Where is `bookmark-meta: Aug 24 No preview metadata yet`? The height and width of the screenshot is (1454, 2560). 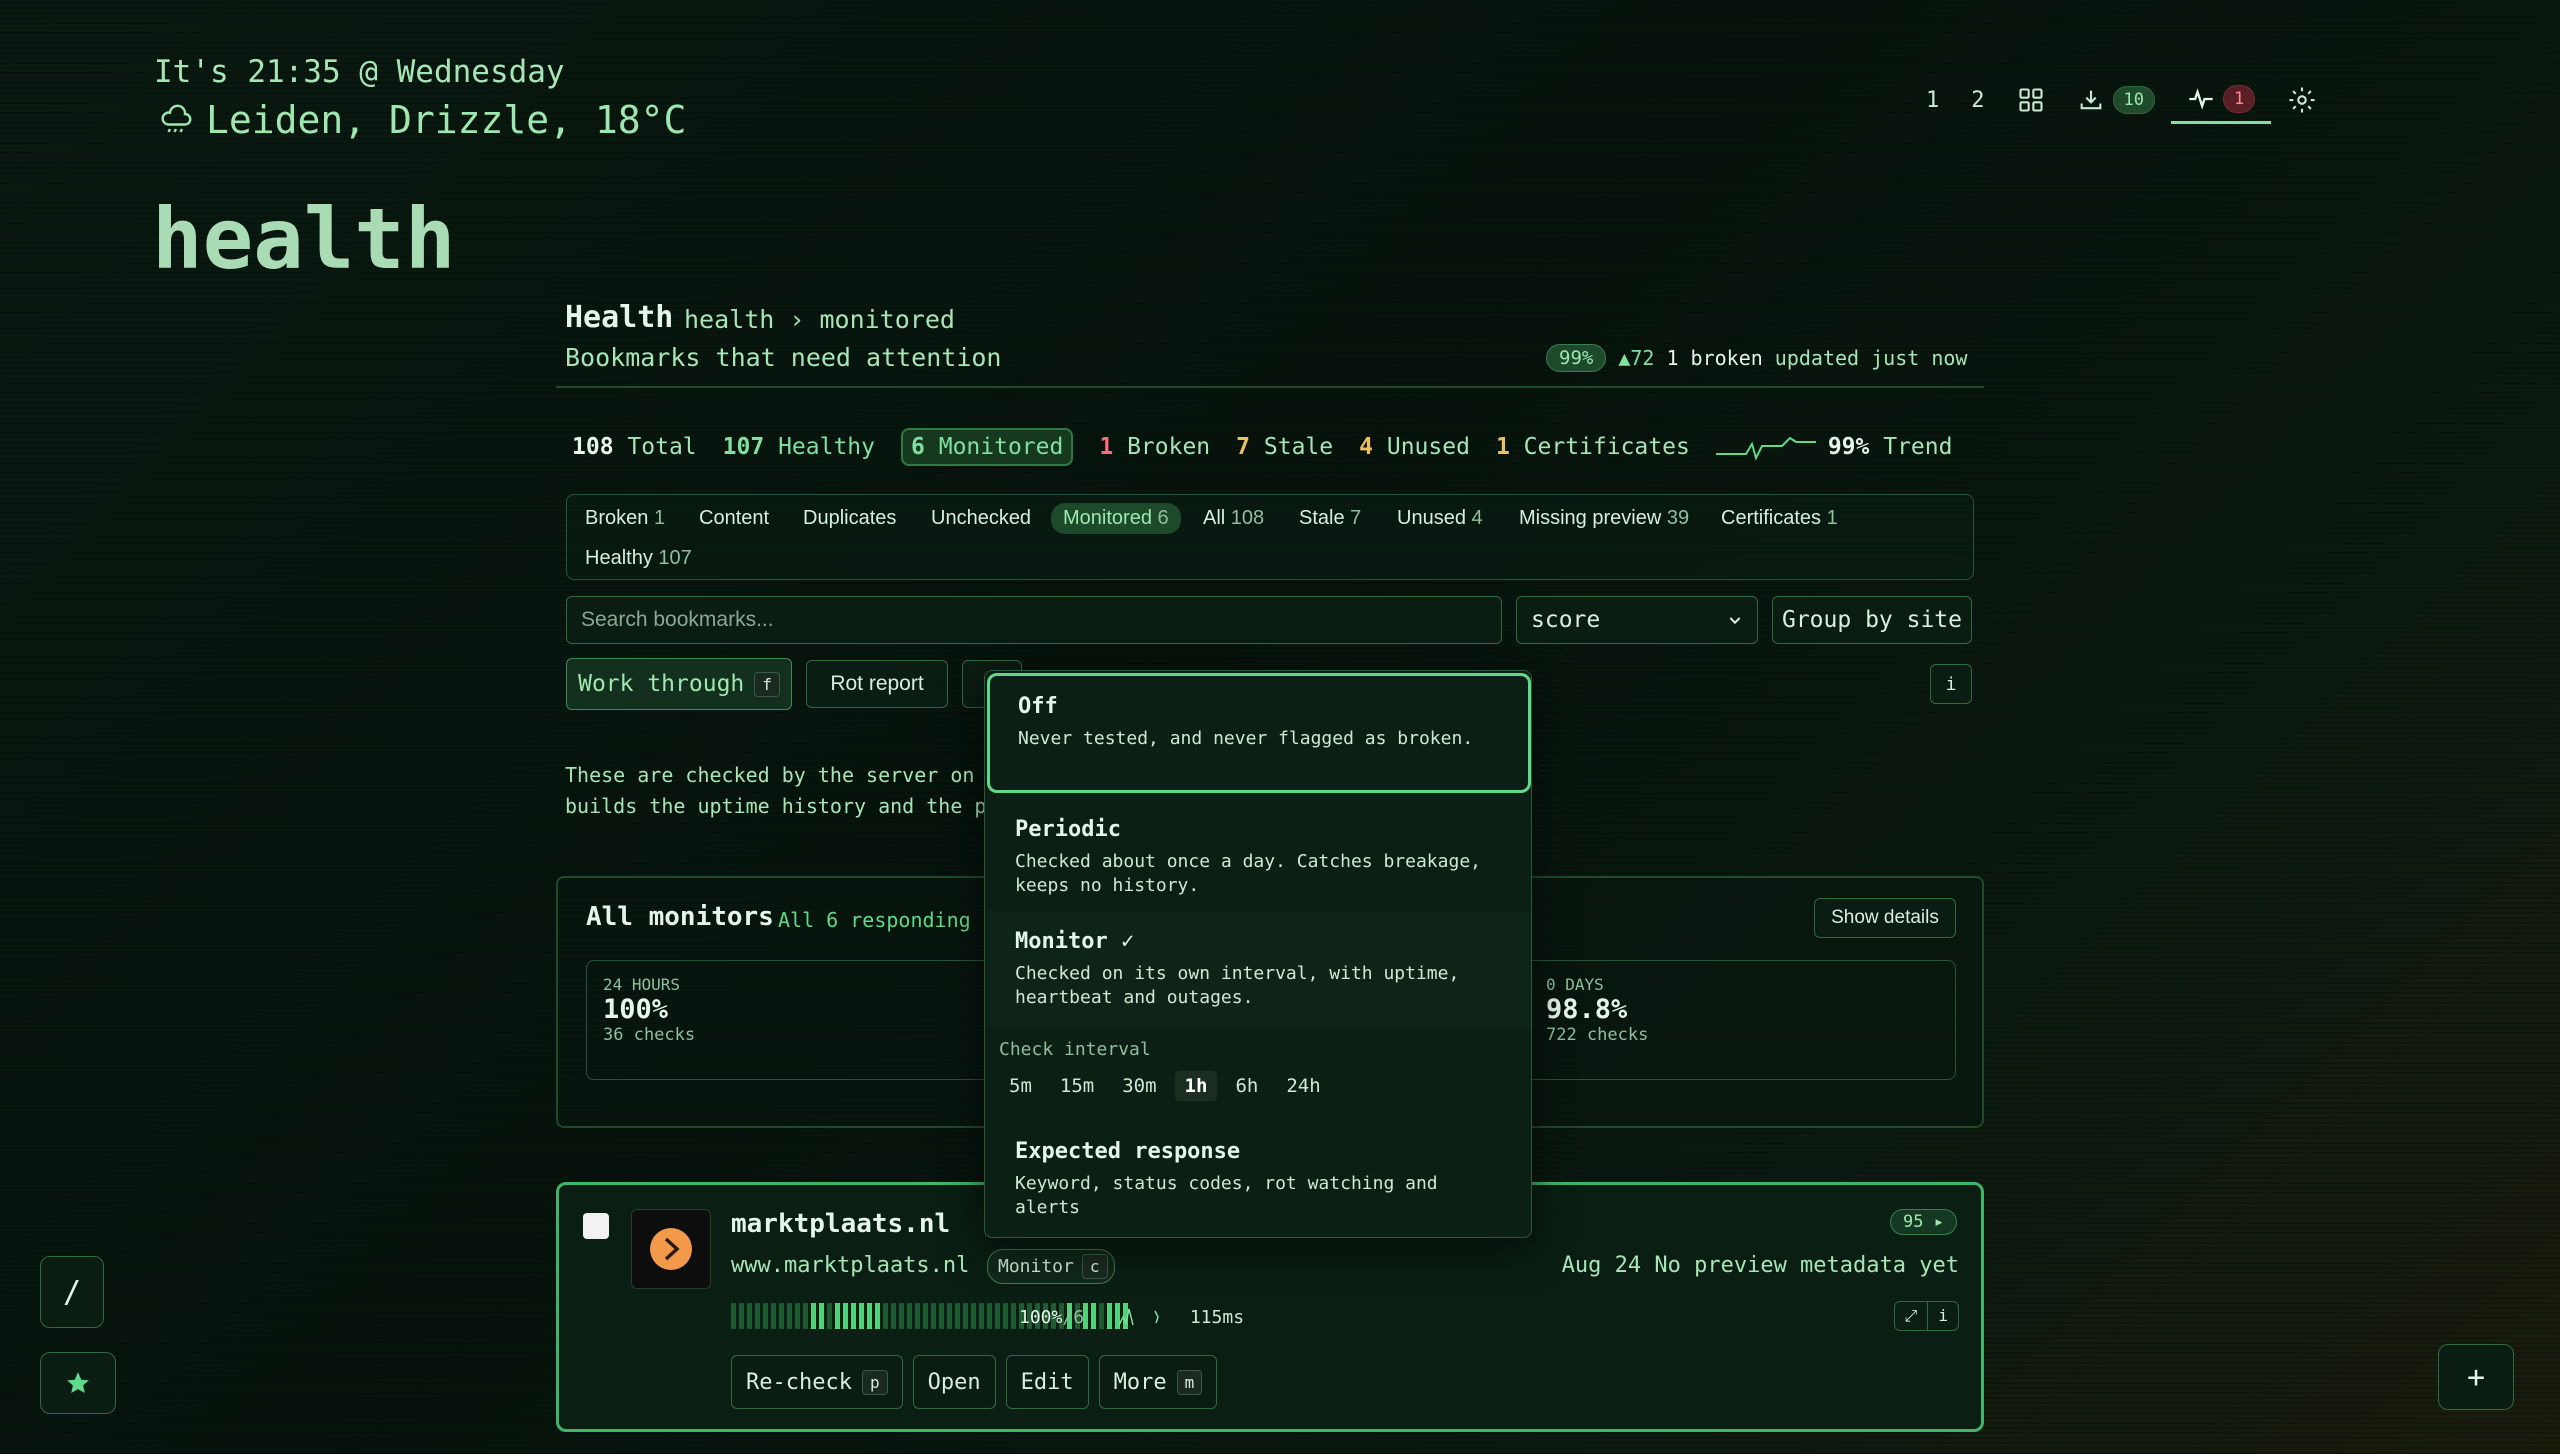
bookmark-meta: Aug 24 No preview metadata yet is located at coordinates (1760, 1265).